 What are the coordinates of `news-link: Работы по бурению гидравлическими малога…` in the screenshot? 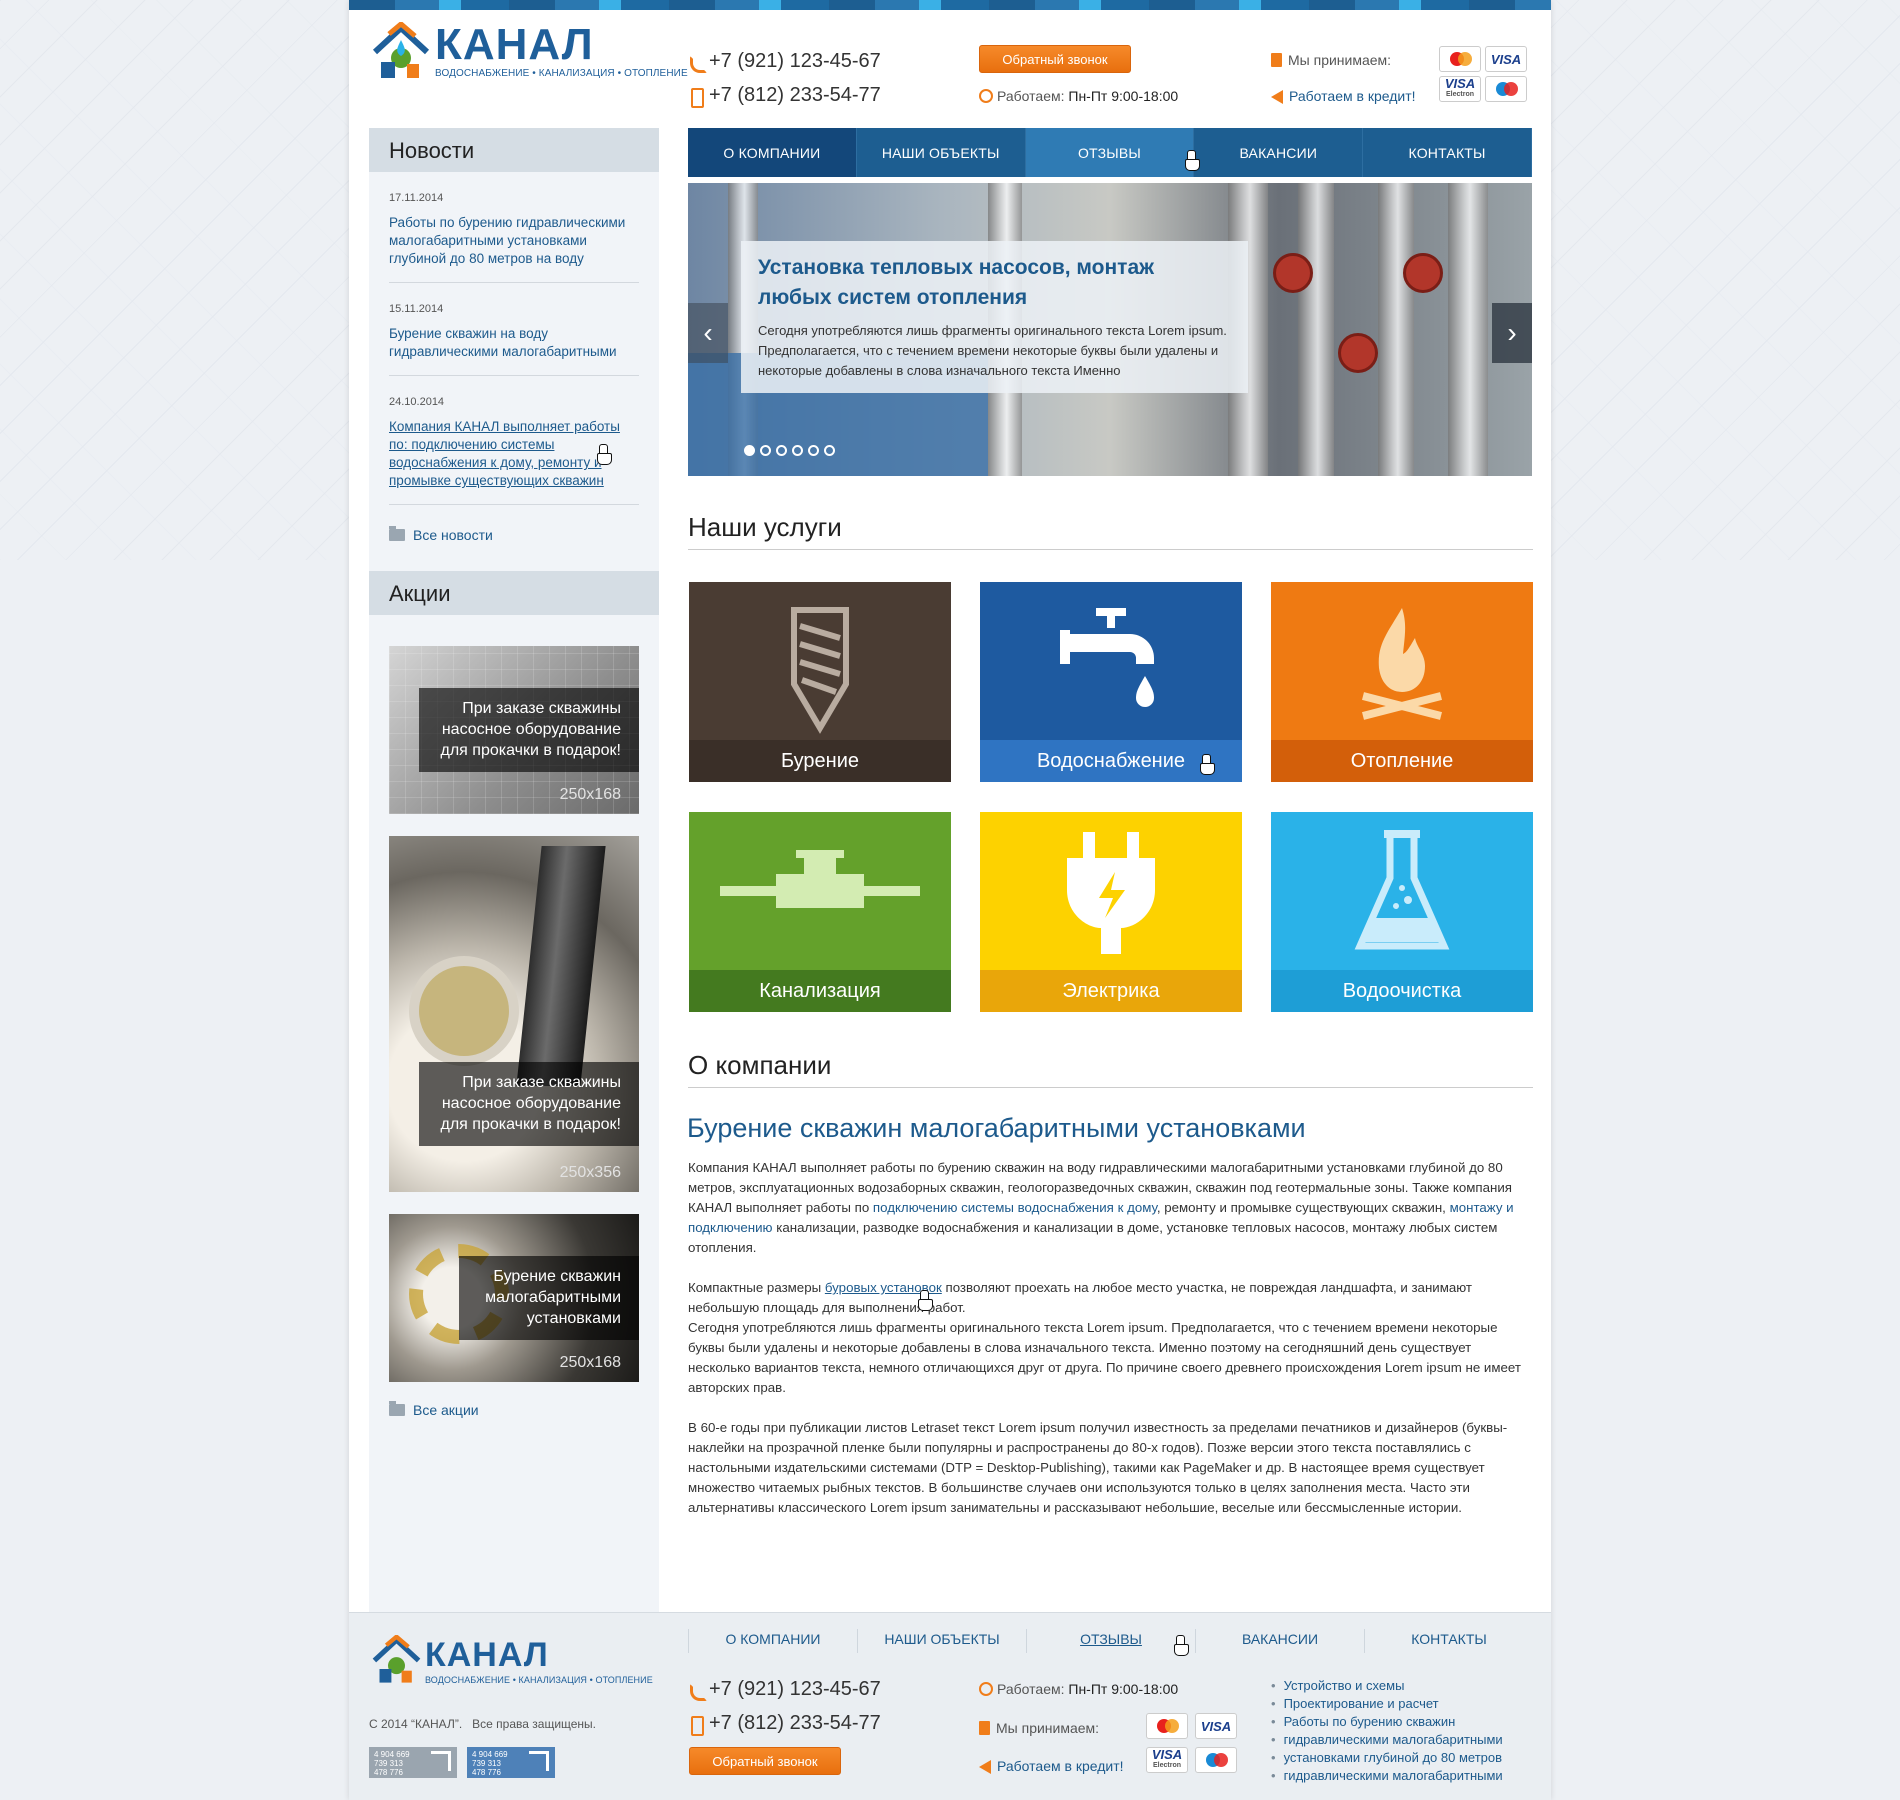 It's located at (514, 241).